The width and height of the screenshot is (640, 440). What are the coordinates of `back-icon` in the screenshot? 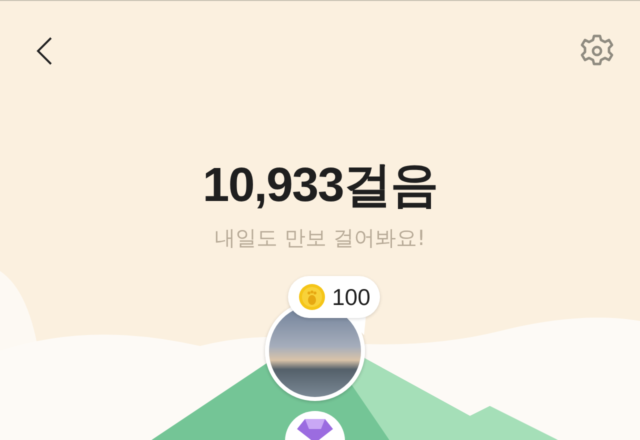 It's located at (45, 51).